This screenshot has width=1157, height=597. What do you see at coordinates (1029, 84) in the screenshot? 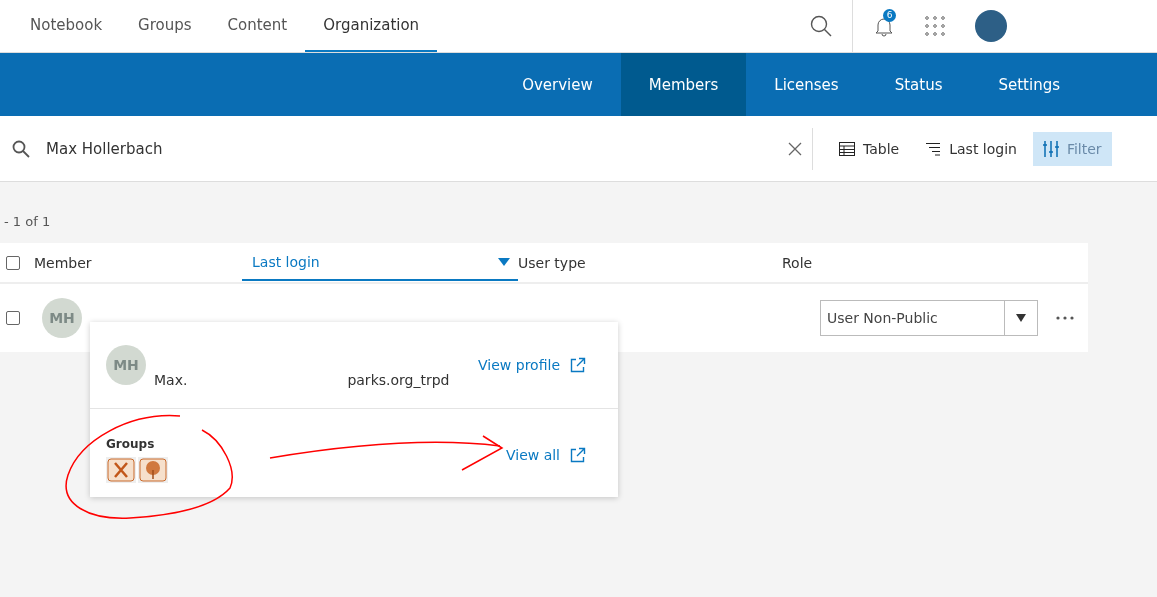
I see `nav-tab: Settings` at bounding box center [1029, 84].